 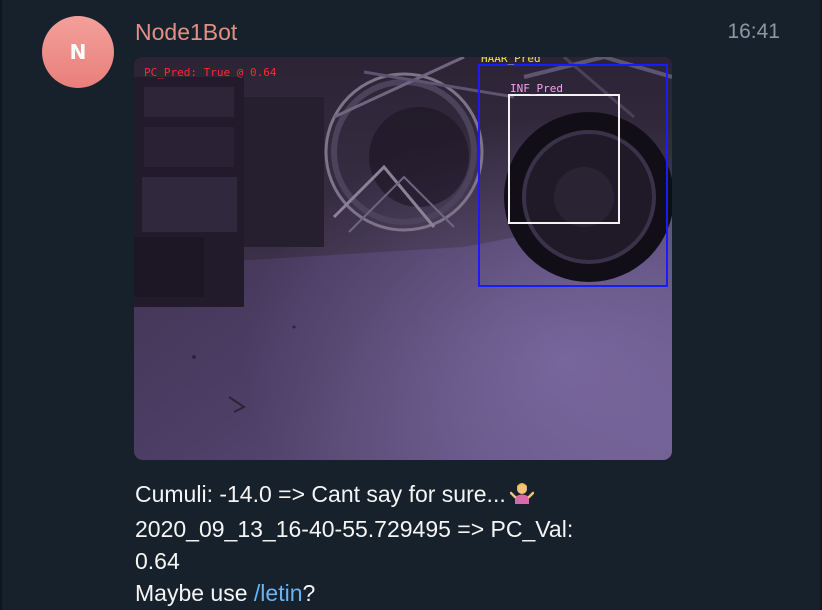 I want to click on message-time: 16:41, so click(x=753, y=31).